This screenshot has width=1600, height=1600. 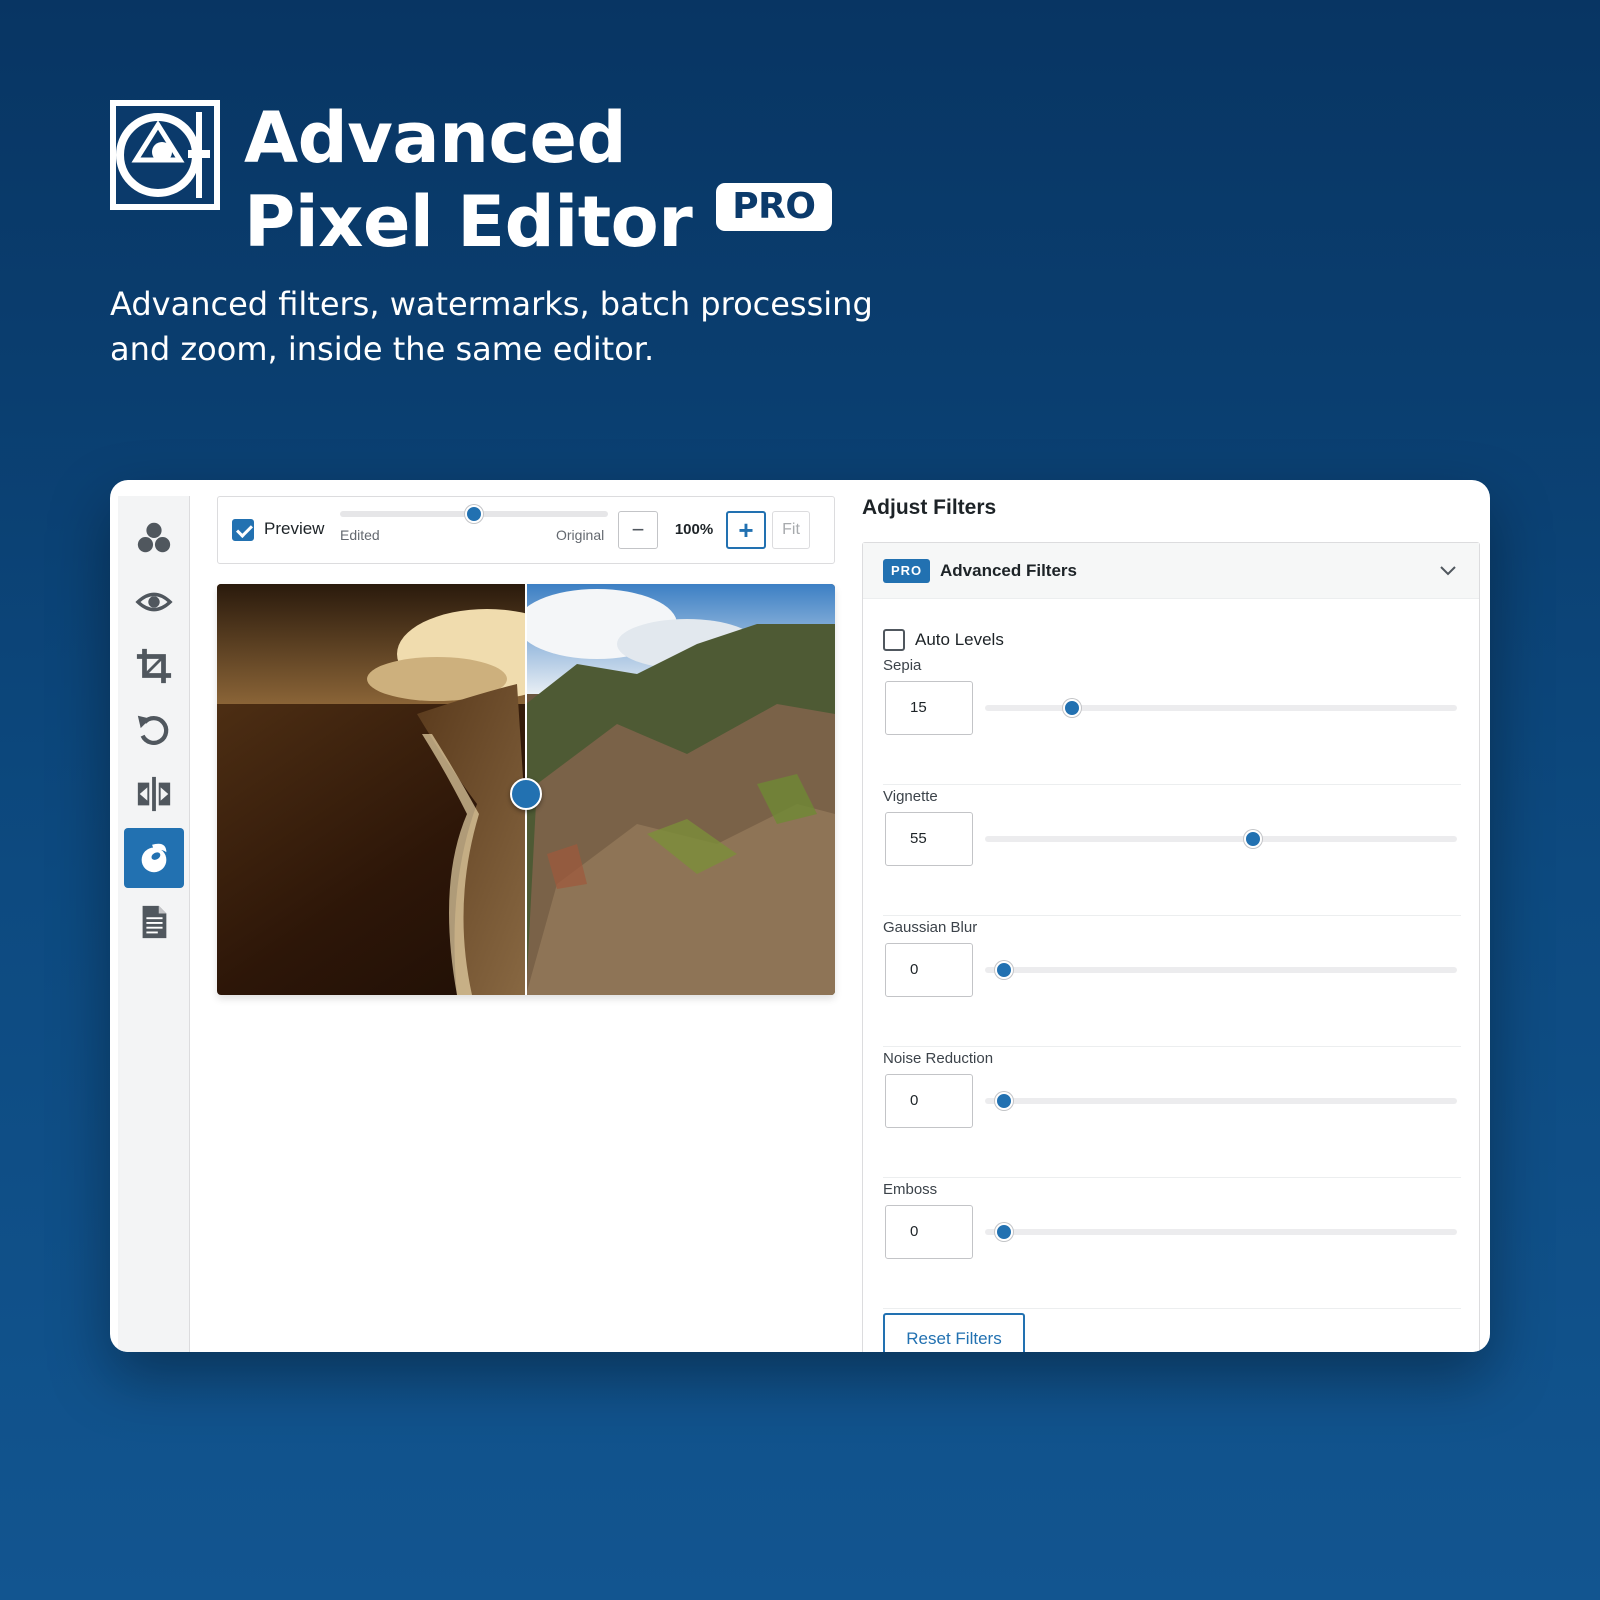 I want to click on vignette-slider, so click(x=1221, y=839).